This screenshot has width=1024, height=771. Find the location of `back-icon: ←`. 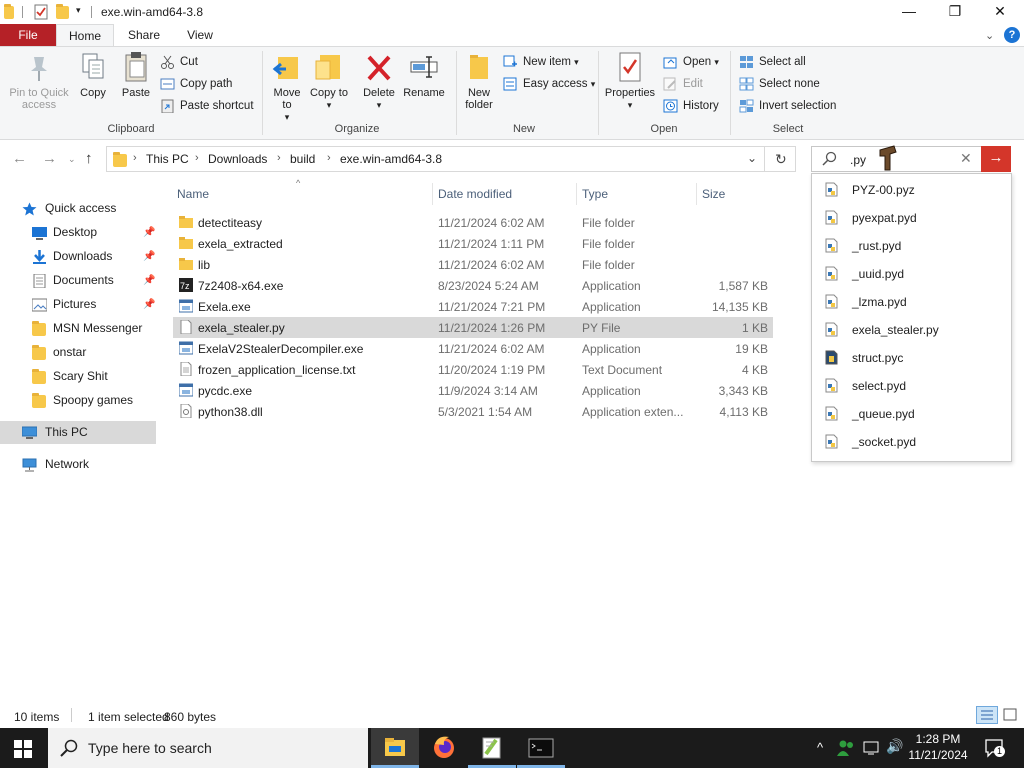

back-icon: ← is located at coordinates (19, 158).